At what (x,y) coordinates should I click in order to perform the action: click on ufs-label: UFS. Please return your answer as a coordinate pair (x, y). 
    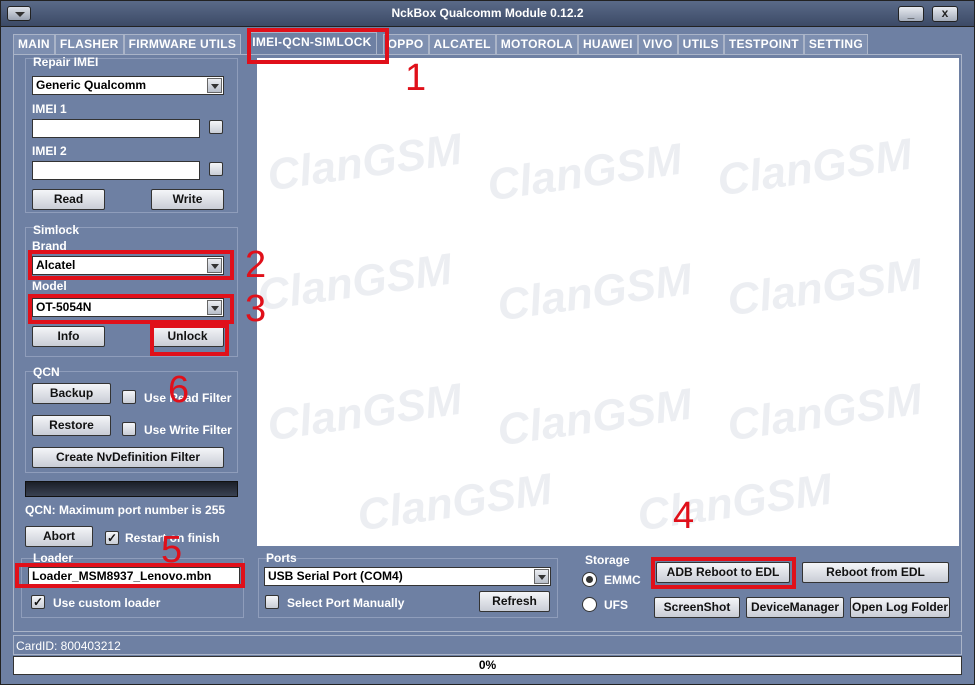
    Looking at the image, I should click on (616, 605).